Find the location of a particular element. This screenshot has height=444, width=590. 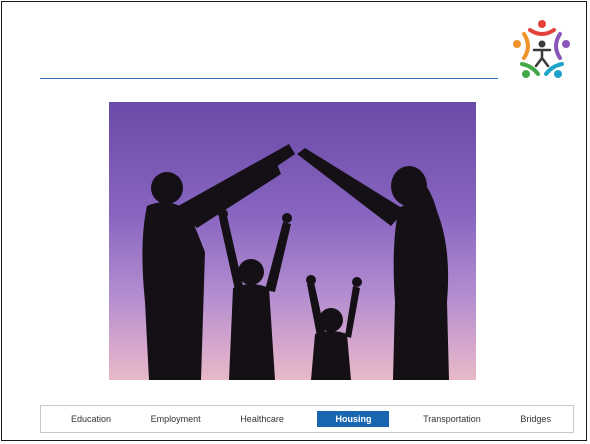

nav-item-healthcare: Healthcare is located at coordinates (262, 419).